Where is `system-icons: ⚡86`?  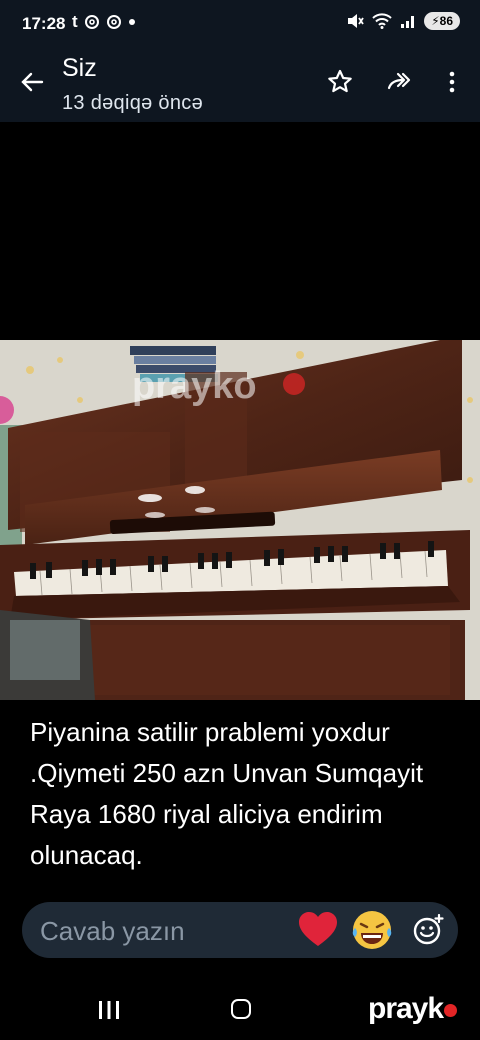 system-icons: ⚡86 is located at coordinates (403, 21).